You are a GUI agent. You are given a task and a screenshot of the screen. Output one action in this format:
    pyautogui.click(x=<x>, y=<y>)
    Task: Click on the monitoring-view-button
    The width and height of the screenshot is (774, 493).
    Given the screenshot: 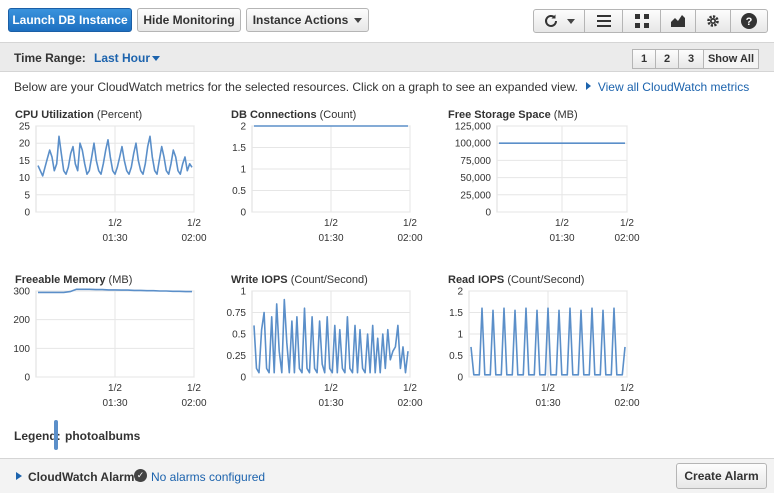 What is the action you would take?
    pyautogui.click(x=678, y=21)
    